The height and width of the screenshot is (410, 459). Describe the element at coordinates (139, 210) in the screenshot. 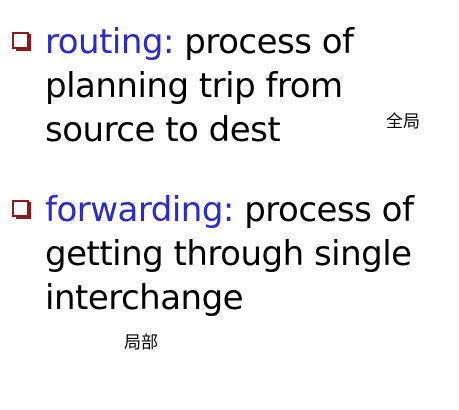

I see `term-forwarding: forwarding:` at that location.